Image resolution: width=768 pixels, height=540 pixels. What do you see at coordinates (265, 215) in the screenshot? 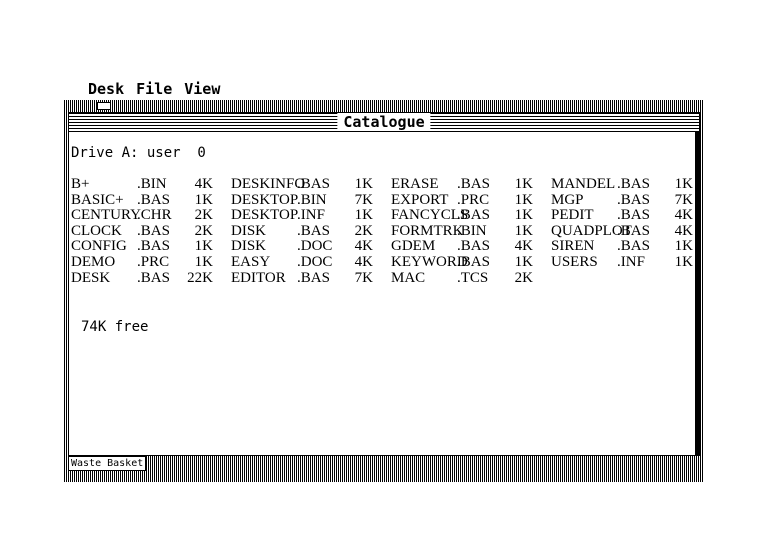
I see `file-name: DESKTOP` at bounding box center [265, 215].